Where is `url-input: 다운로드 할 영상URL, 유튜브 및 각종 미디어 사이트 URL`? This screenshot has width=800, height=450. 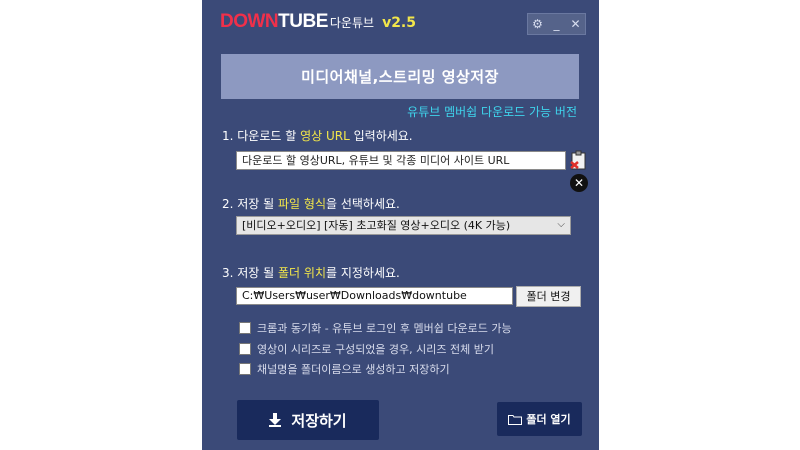 url-input: 다운로드 할 영상URL, 유튜브 및 각종 미디어 사이트 URL is located at coordinates (401, 160).